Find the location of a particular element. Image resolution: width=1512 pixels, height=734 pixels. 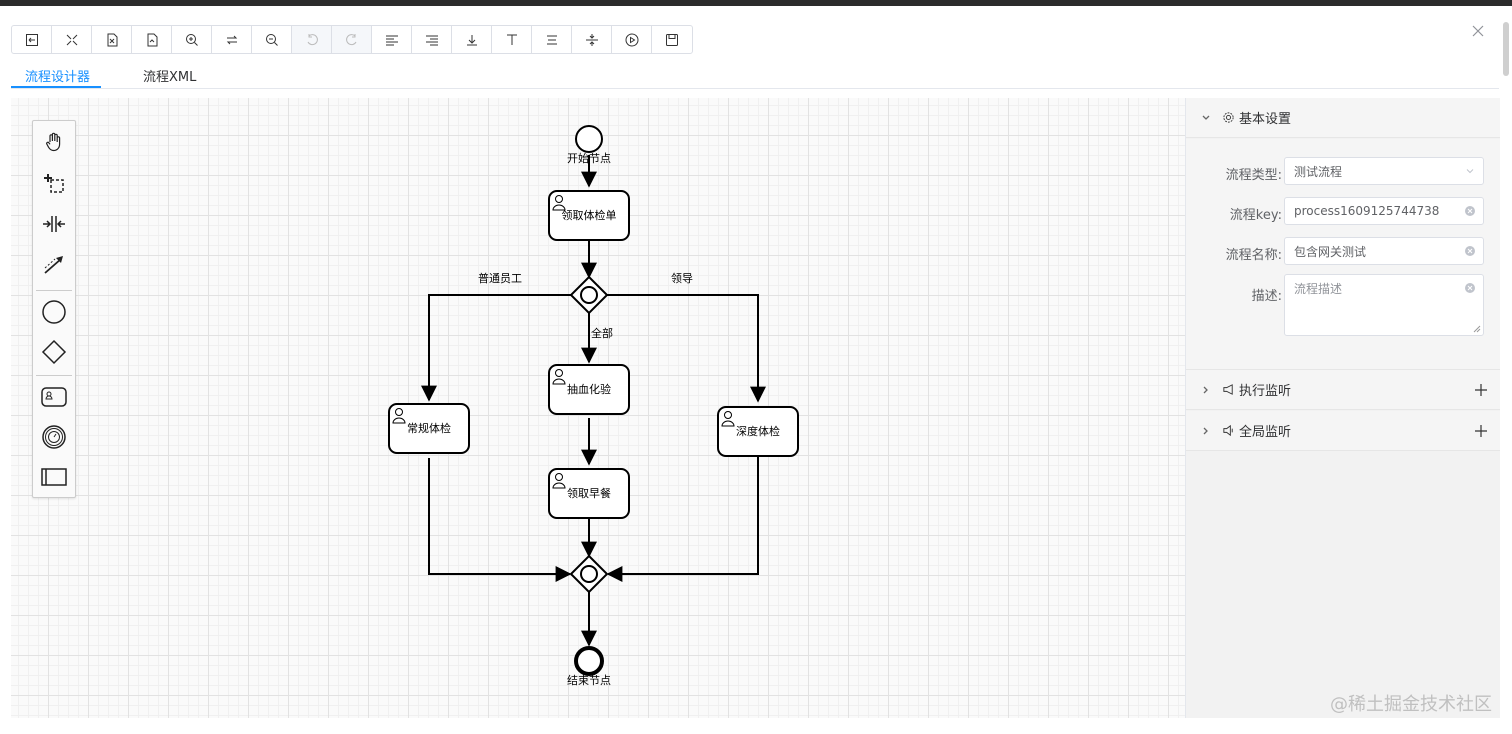

align-center-icon is located at coordinates (551, 39).